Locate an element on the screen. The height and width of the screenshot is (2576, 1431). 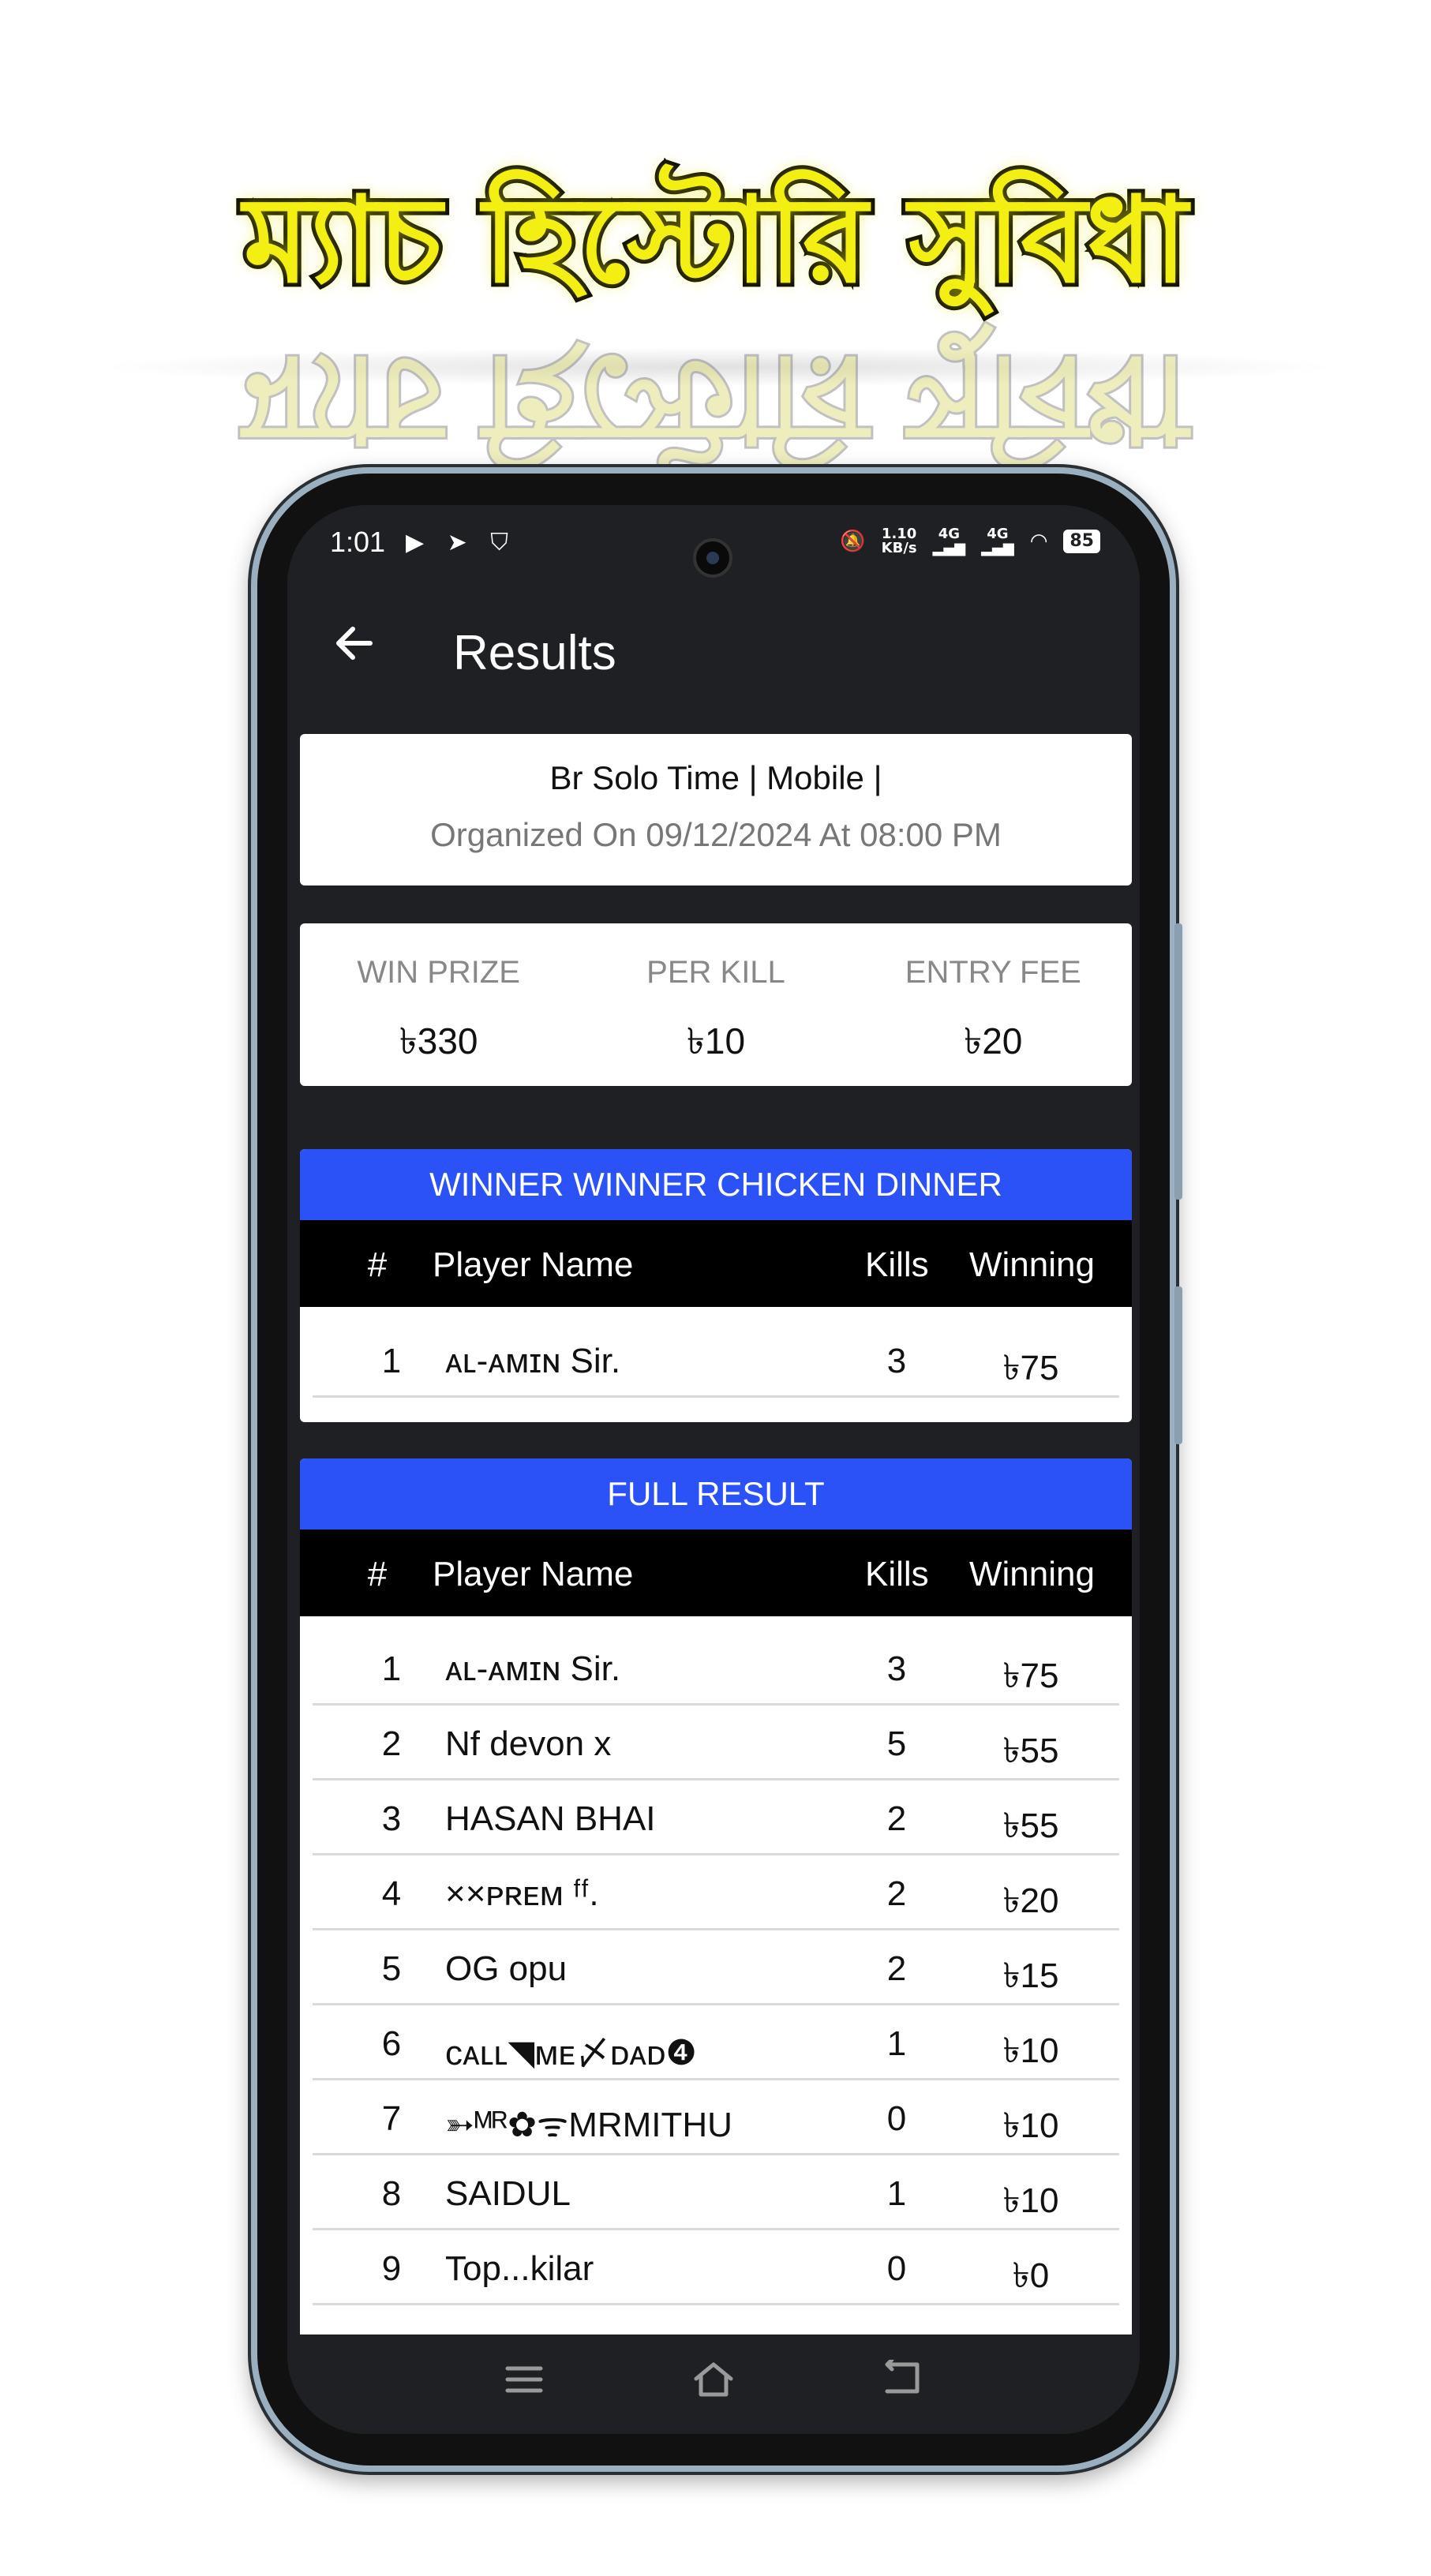
back-arrow-icon is located at coordinates (354, 647).